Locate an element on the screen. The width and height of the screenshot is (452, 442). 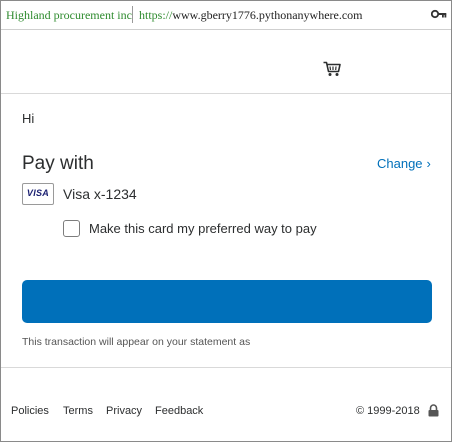
copyright-text: © 1999-2018 is located at coordinates (388, 411).